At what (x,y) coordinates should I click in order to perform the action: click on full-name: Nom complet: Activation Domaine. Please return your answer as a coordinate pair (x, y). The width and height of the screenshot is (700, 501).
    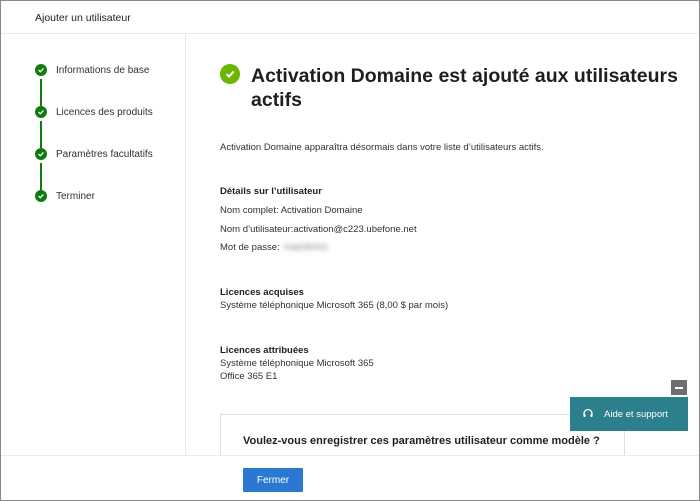
    Looking at the image, I should click on (291, 210).